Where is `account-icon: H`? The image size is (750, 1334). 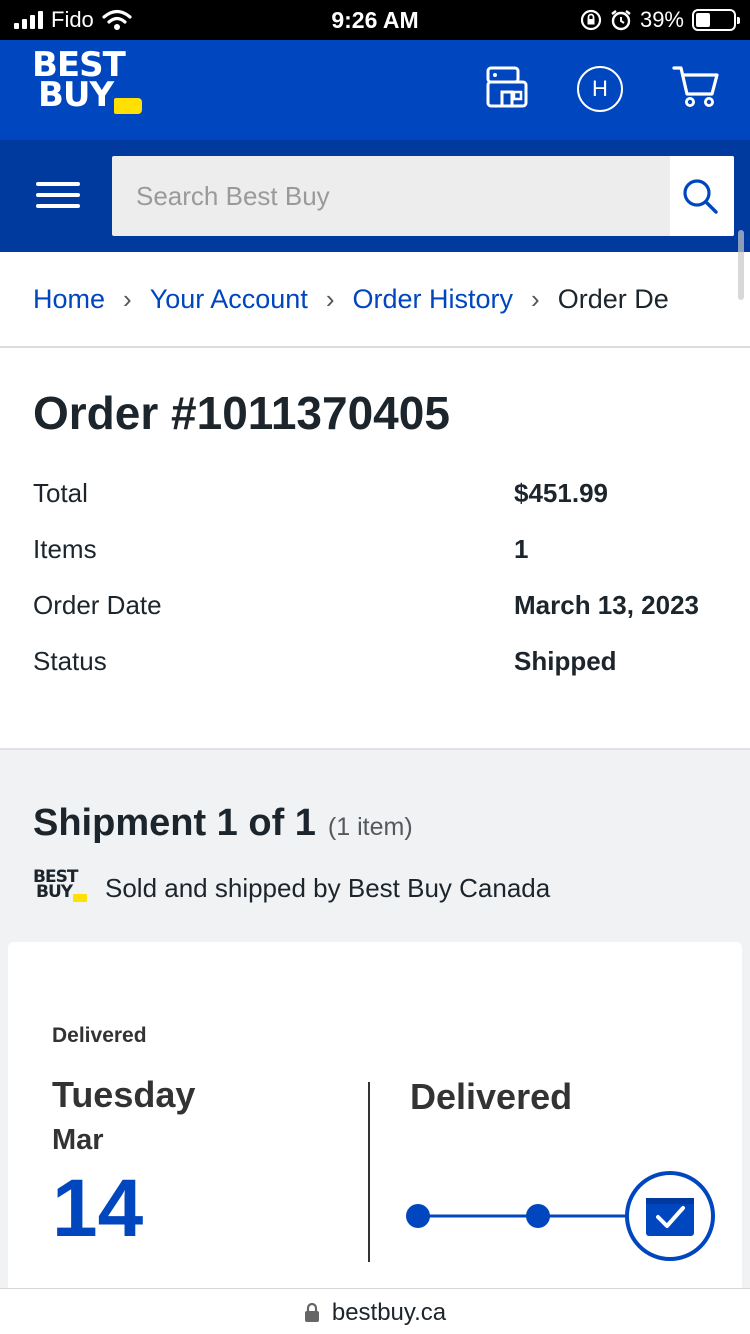 account-icon: H is located at coordinates (600, 89).